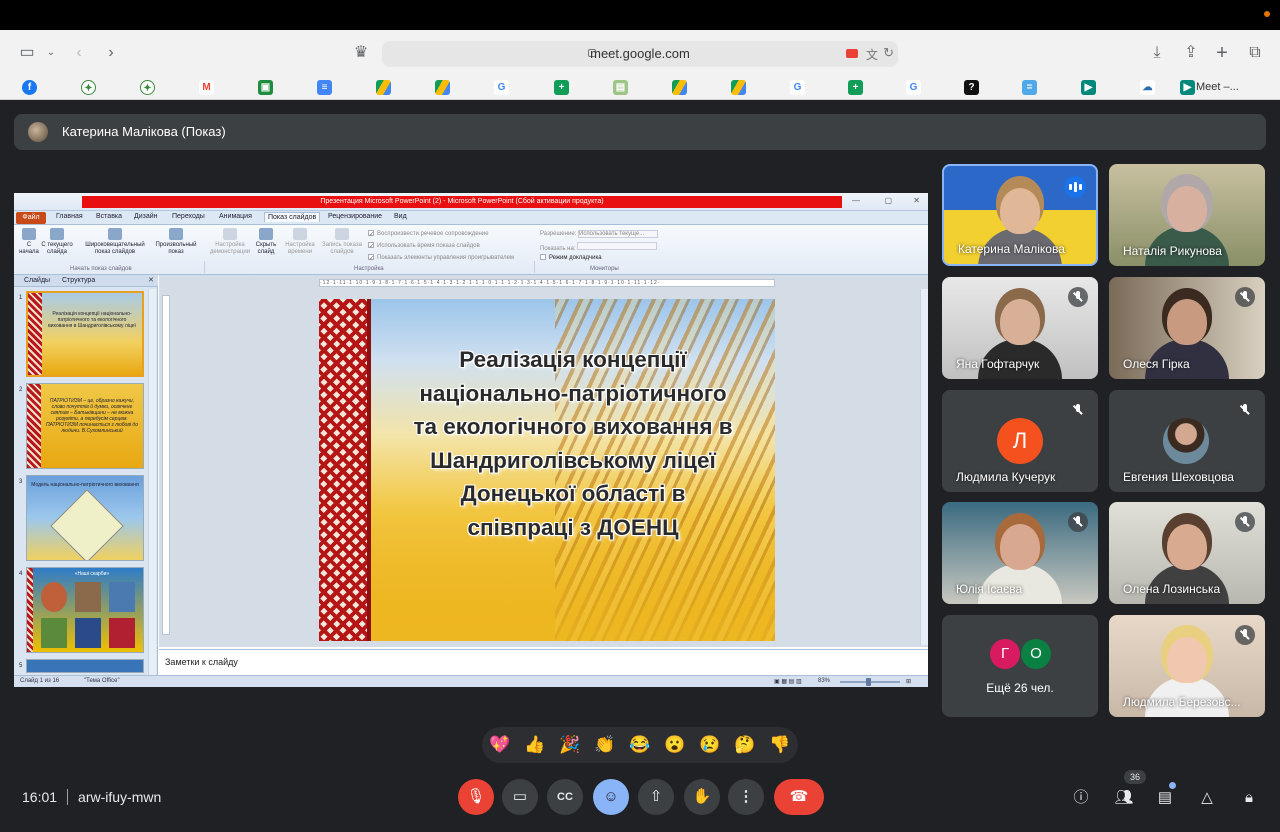 This screenshot has height=832, width=1280. Describe the element at coordinates (745, 745) in the screenshot. I see `reaction-thinking: 🤔` at that location.